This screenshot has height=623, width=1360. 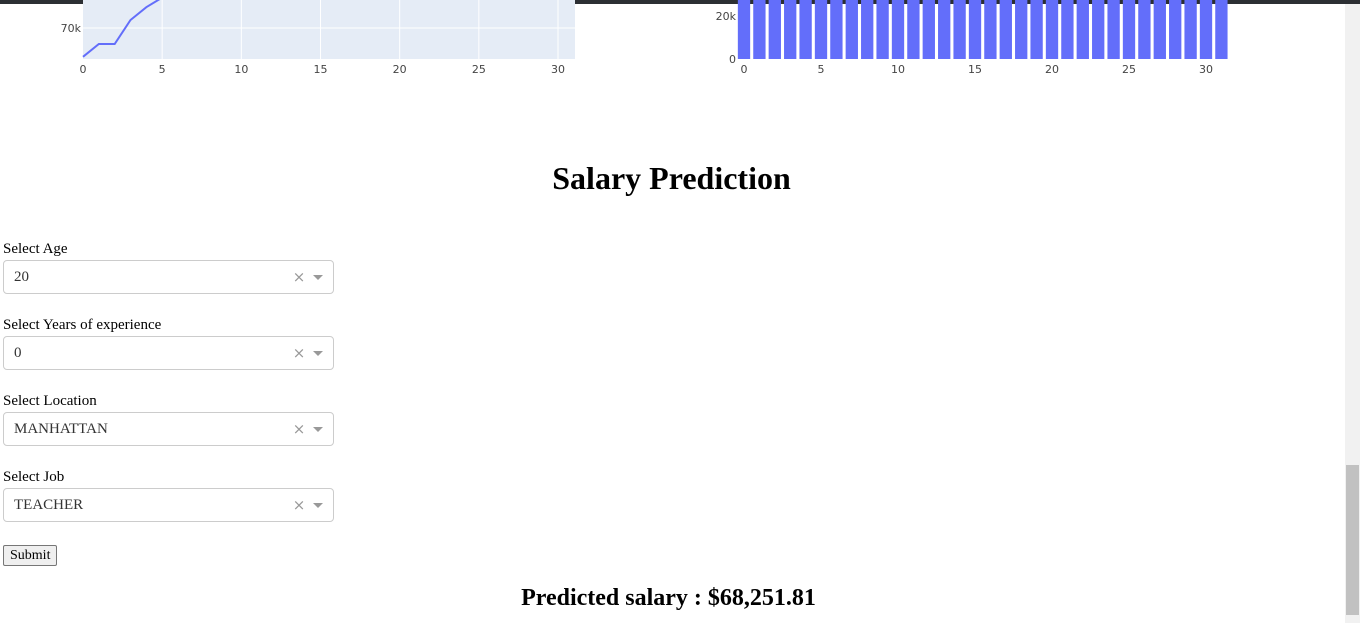 What do you see at coordinates (1052, 69) in the screenshot?
I see `bar-x-tick-label: 20` at bounding box center [1052, 69].